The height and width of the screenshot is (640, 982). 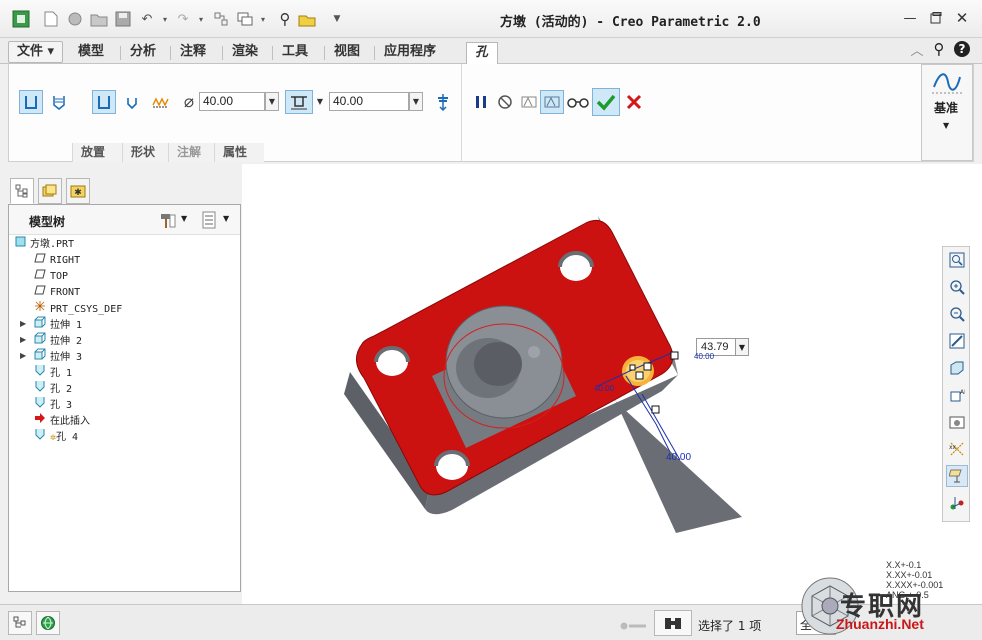 I want to click on tab-separator, so click(x=272, y=53).